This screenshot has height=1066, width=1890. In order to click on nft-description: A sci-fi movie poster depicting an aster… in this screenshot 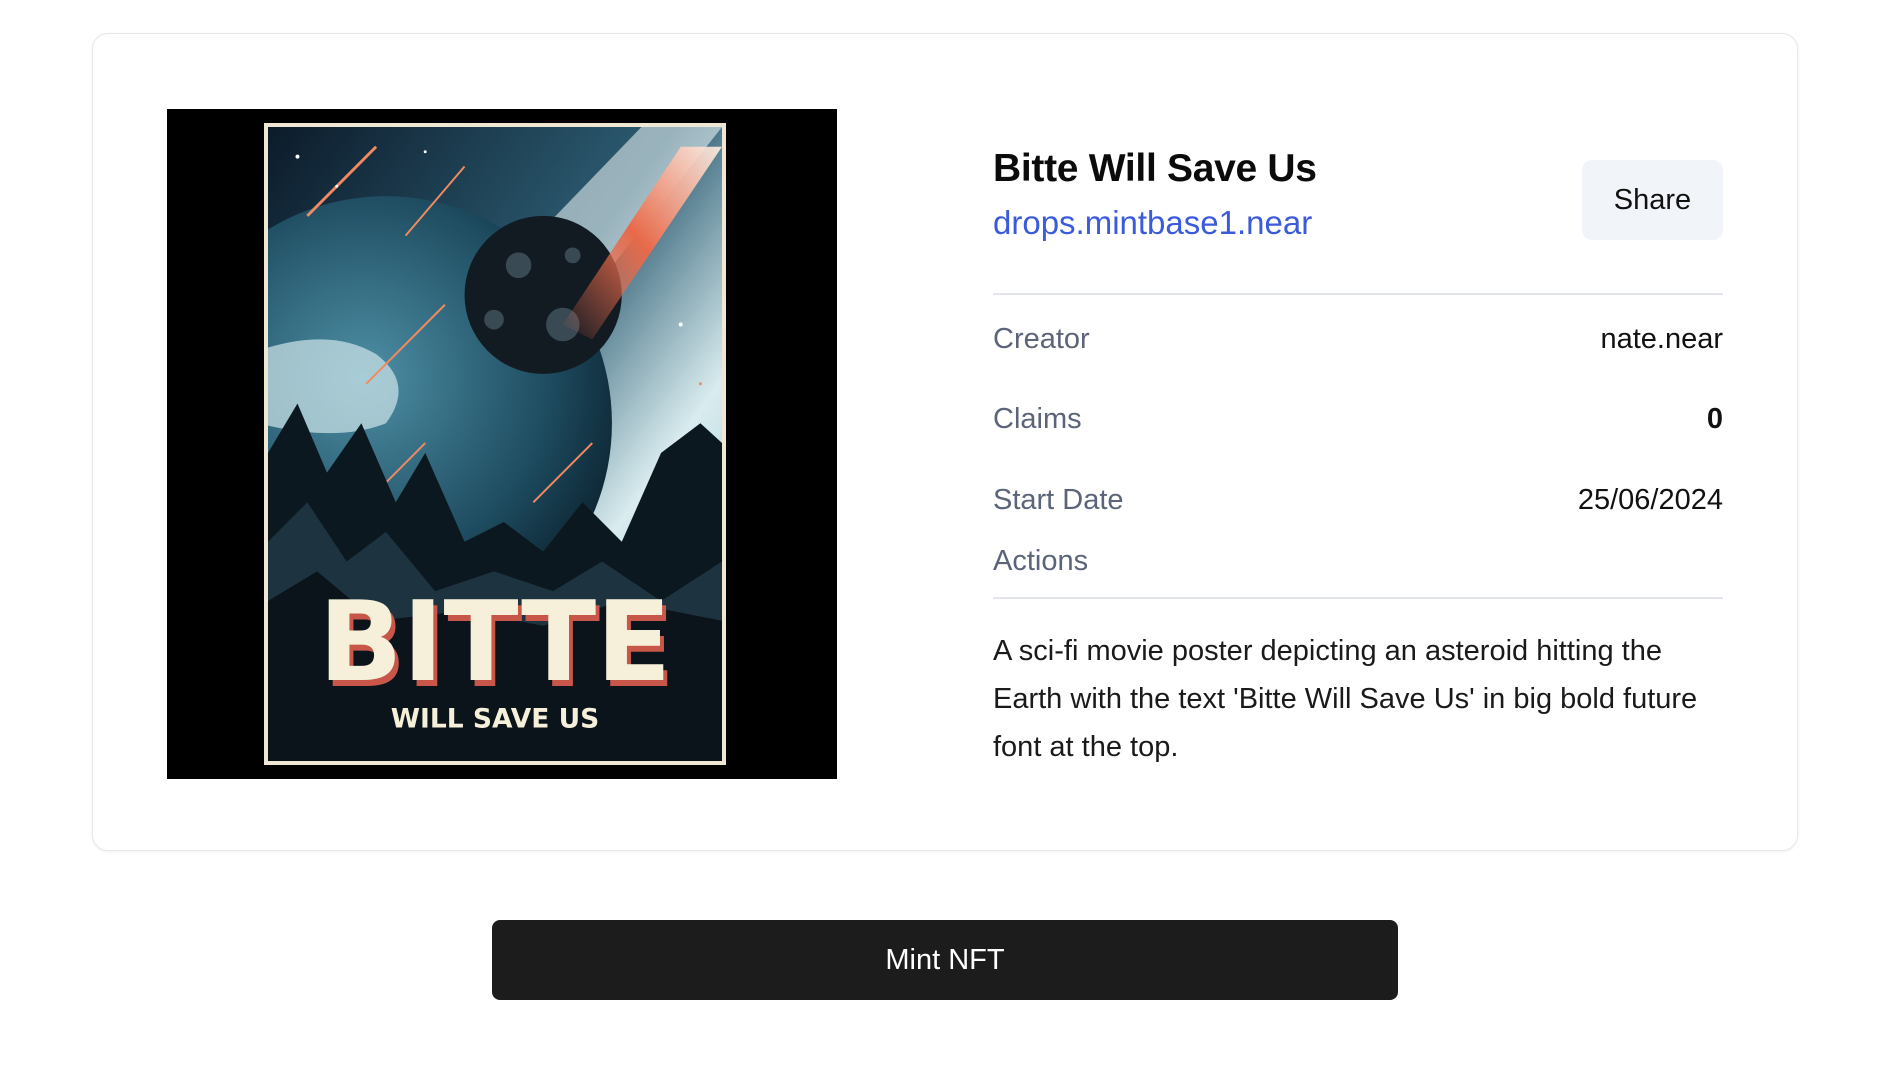, I will do `click(1345, 699)`.